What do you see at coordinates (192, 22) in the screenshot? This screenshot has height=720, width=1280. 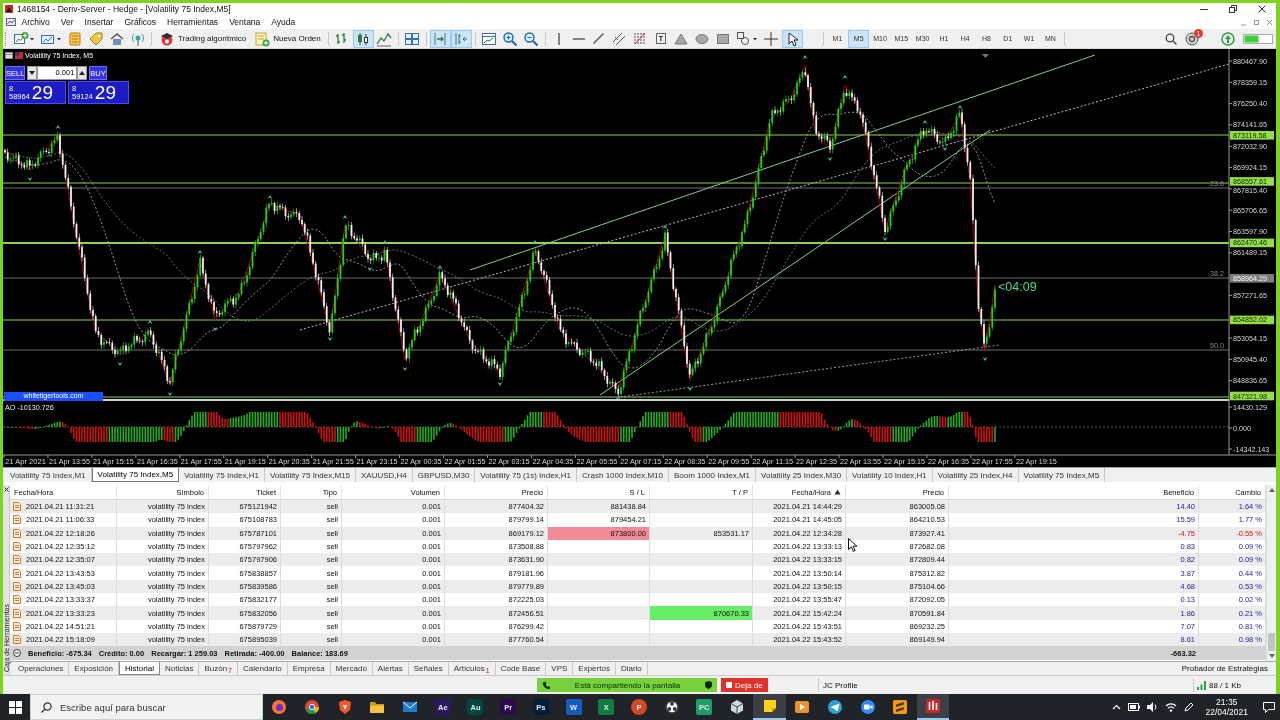 I see `menu-item: Herramientas` at bounding box center [192, 22].